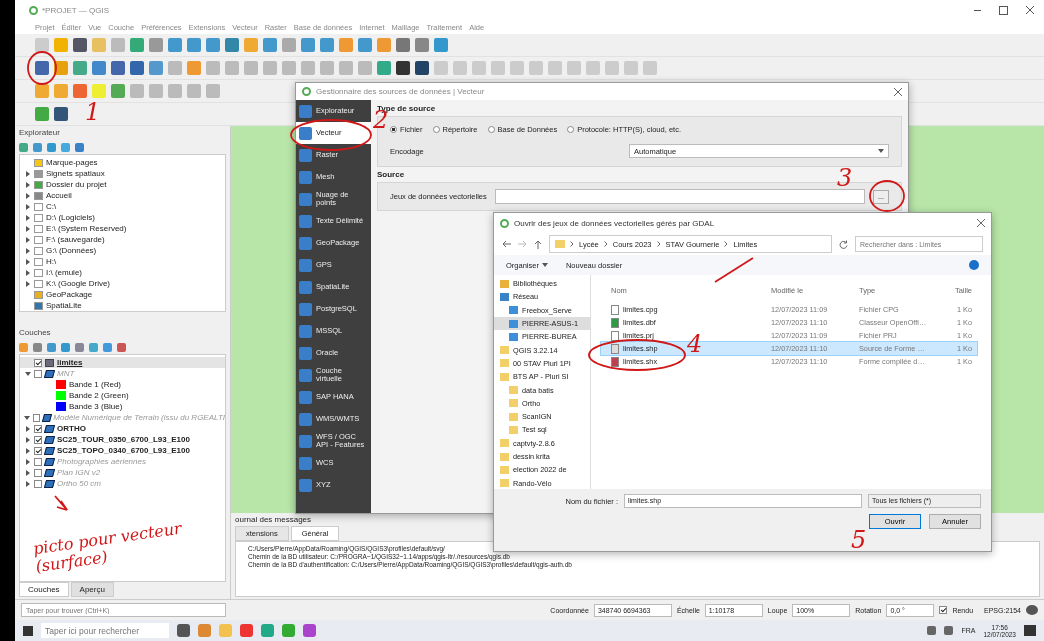 Image resolution: width=1044 pixels, height=641 pixels. I want to click on notification-icon, so click(1030, 630).